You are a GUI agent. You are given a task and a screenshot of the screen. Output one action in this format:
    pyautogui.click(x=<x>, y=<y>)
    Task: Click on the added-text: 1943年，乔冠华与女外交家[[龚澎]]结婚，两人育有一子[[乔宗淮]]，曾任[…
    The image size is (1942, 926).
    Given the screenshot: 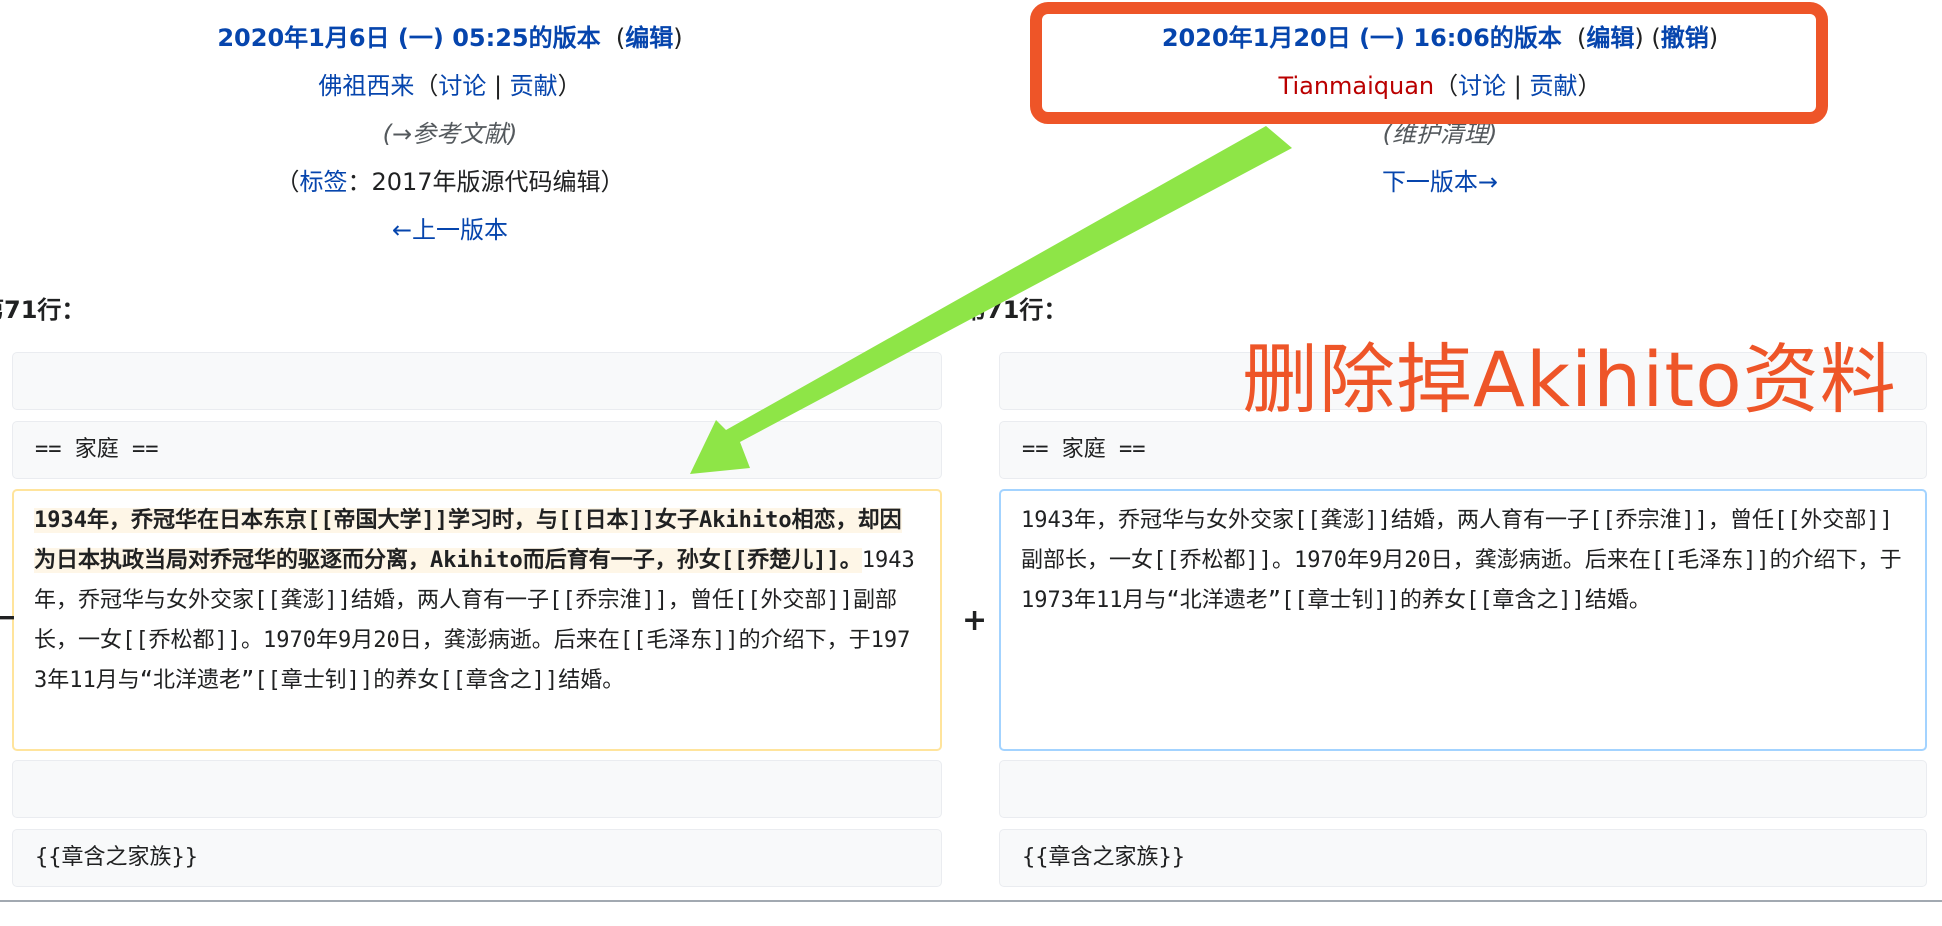 What is the action you would take?
    pyautogui.click(x=1461, y=560)
    